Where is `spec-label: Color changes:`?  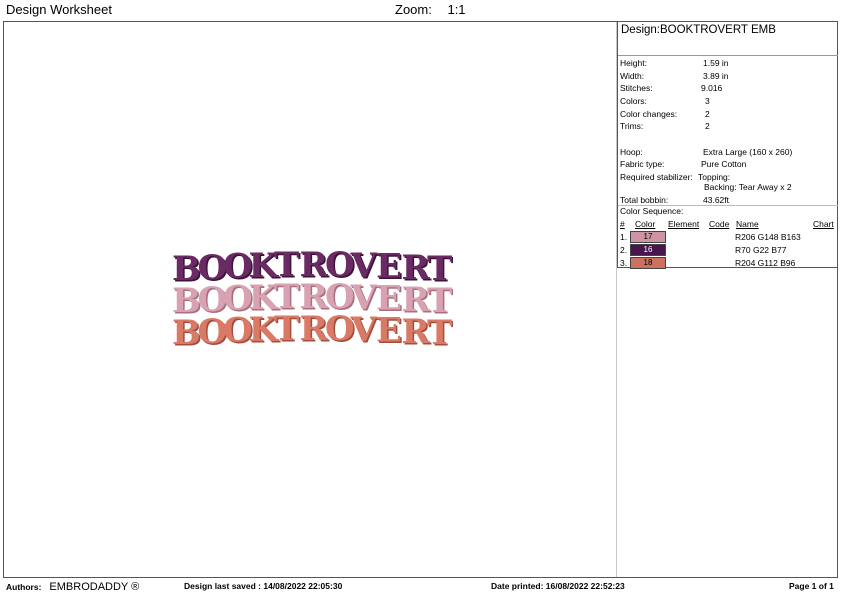 spec-label: Color changes: is located at coordinates (649, 114).